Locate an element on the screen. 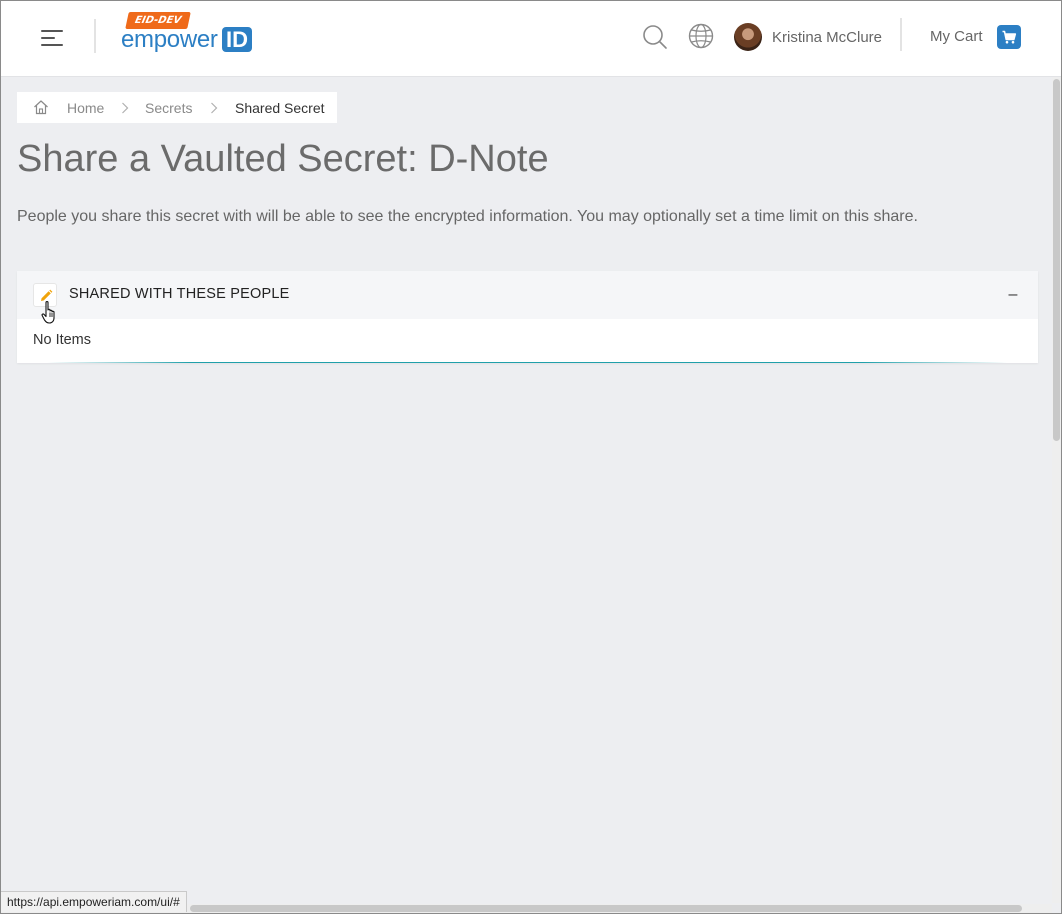 The height and width of the screenshot is (914, 1062). breadcrumb-current: Shared Secret is located at coordinates (280, 108).